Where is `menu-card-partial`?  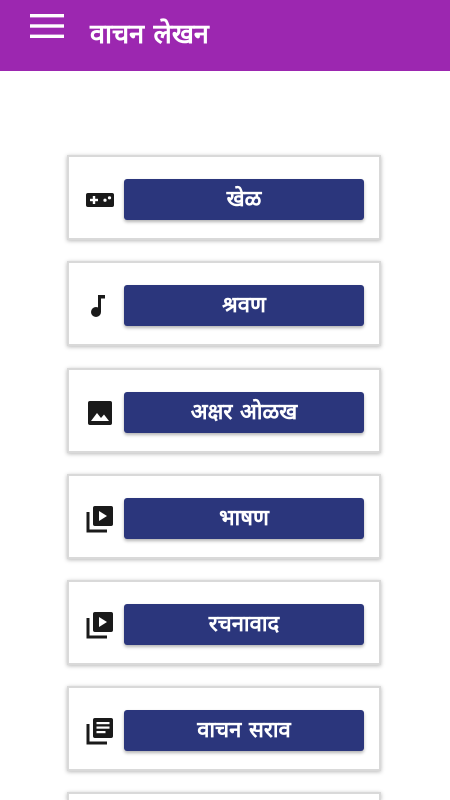 menu-card-partial is located at coordinates (224, 796).